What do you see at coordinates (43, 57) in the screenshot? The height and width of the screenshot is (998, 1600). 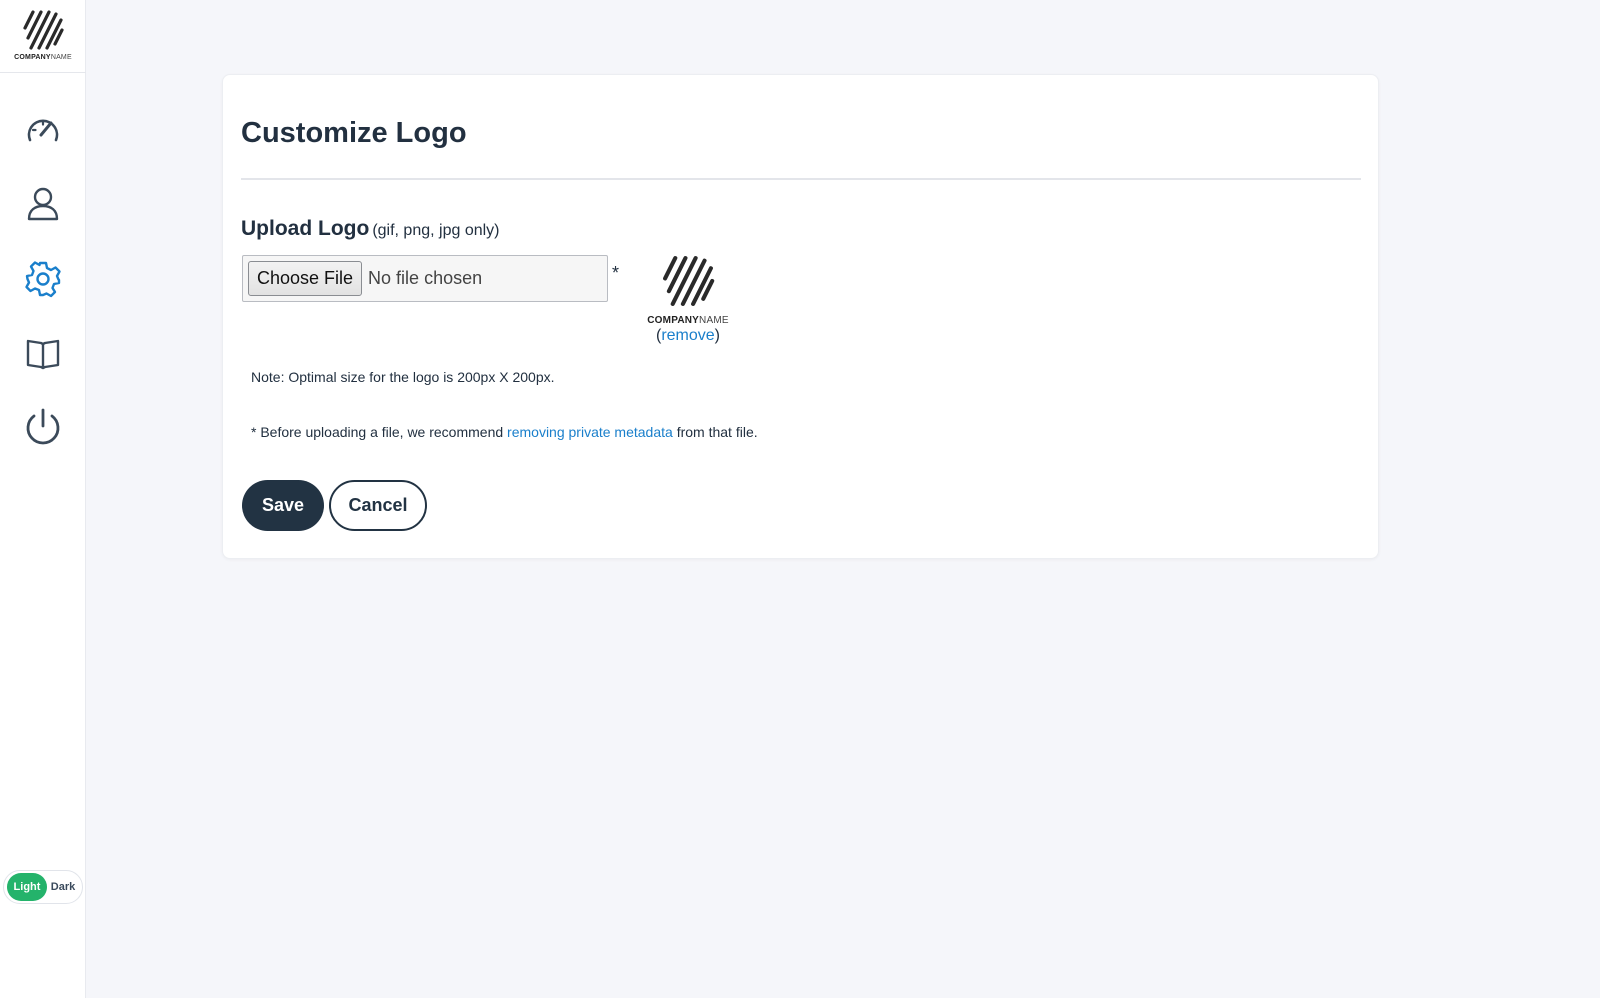 I see `brand-text: COMPANYNAME` at bounding box center [43, 57].